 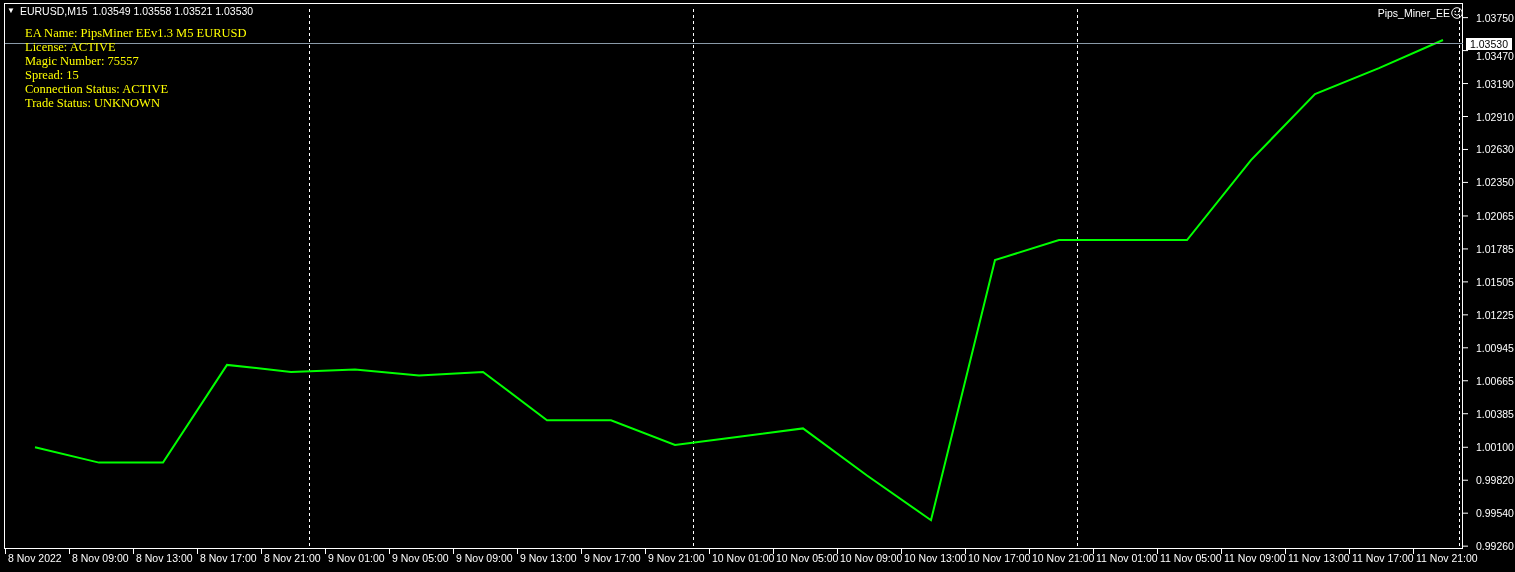 What do you see at coordinates (1495, 17) in the screenshot?
I see `price-label: 1.03750` at bounding box center [1495, 17].